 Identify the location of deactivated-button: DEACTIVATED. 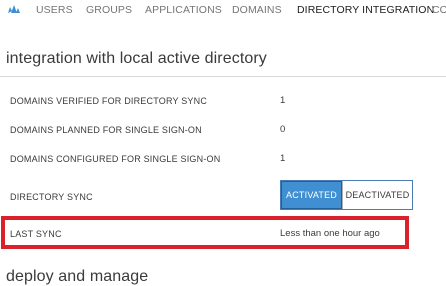
(377, 195).